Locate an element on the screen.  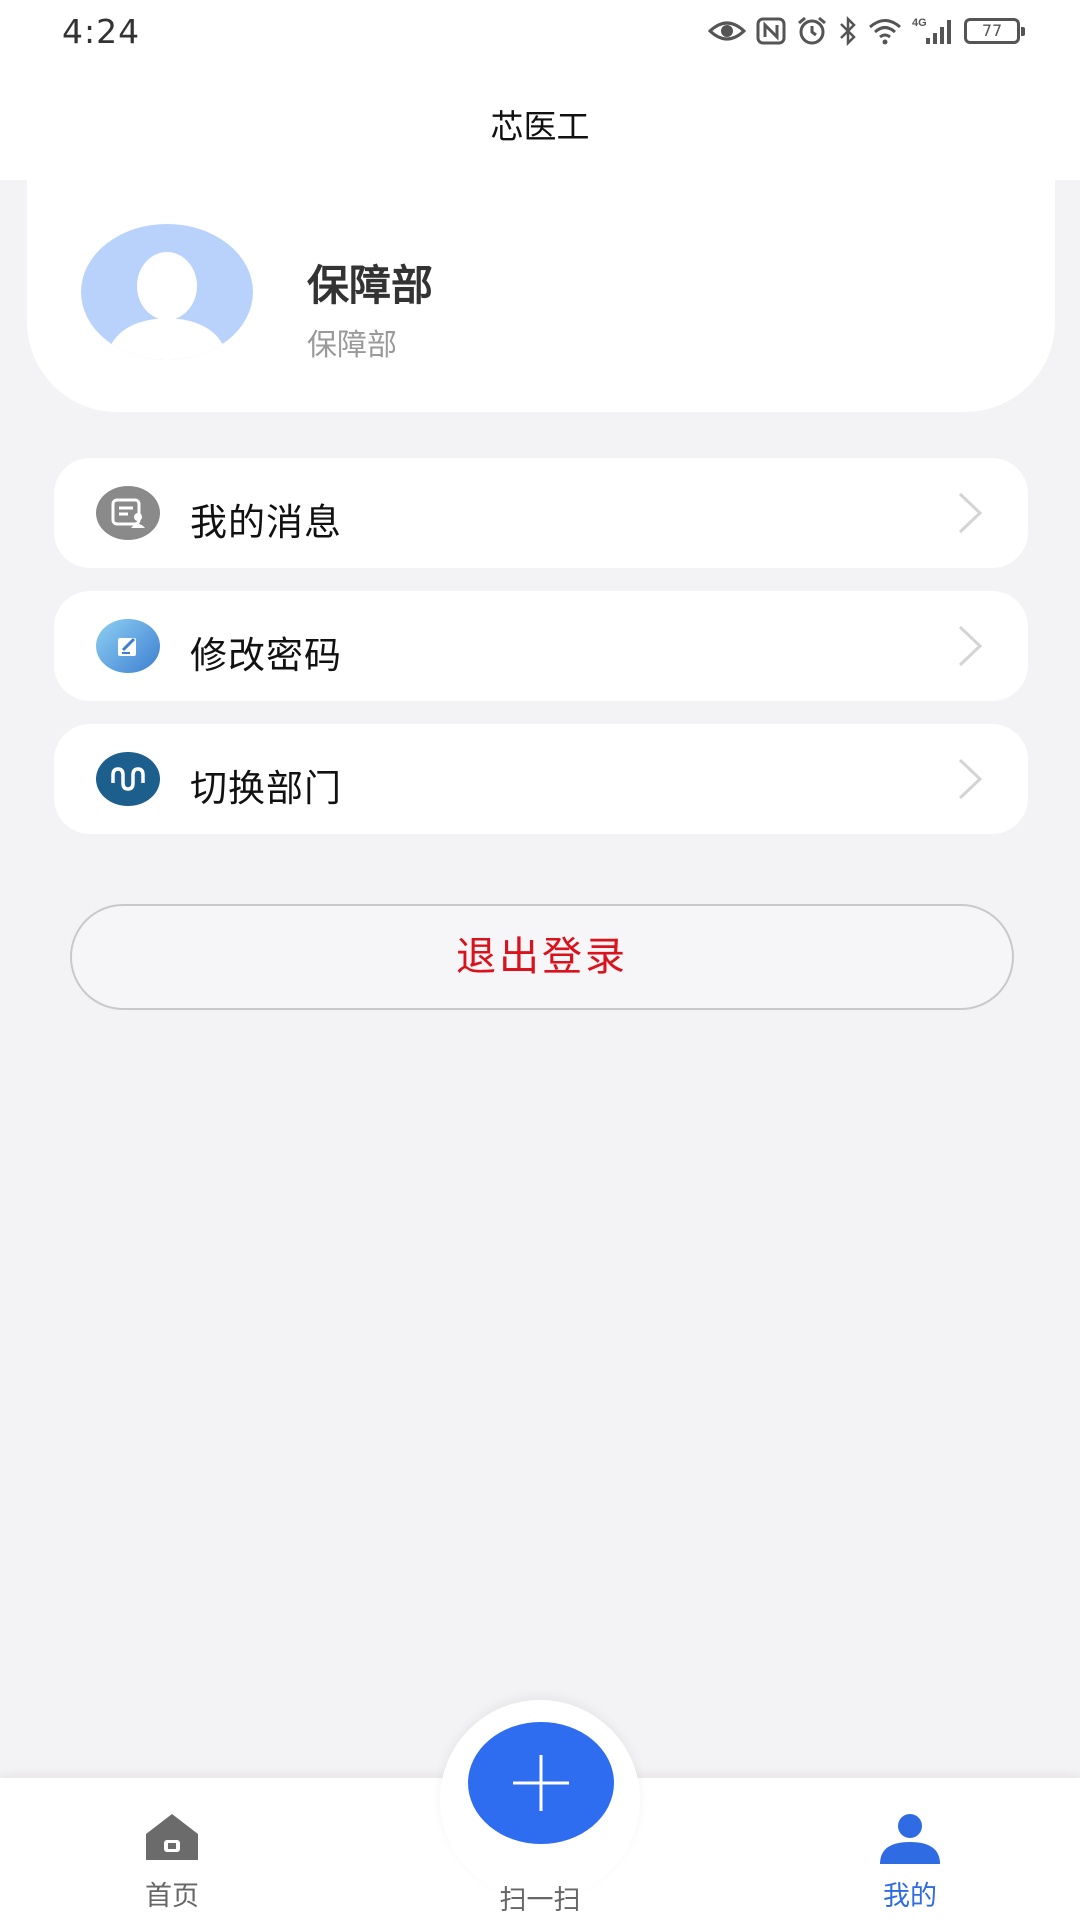
alarm-icon is located at coordinates (812, 30).